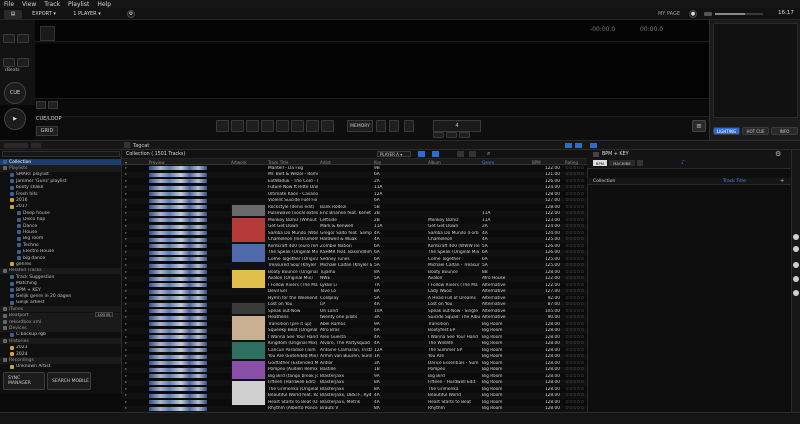  What do you see at coordinates (60, 341) in the screenshot?
I see `sidebar-item: Histories` at bounding box center [60, 341].